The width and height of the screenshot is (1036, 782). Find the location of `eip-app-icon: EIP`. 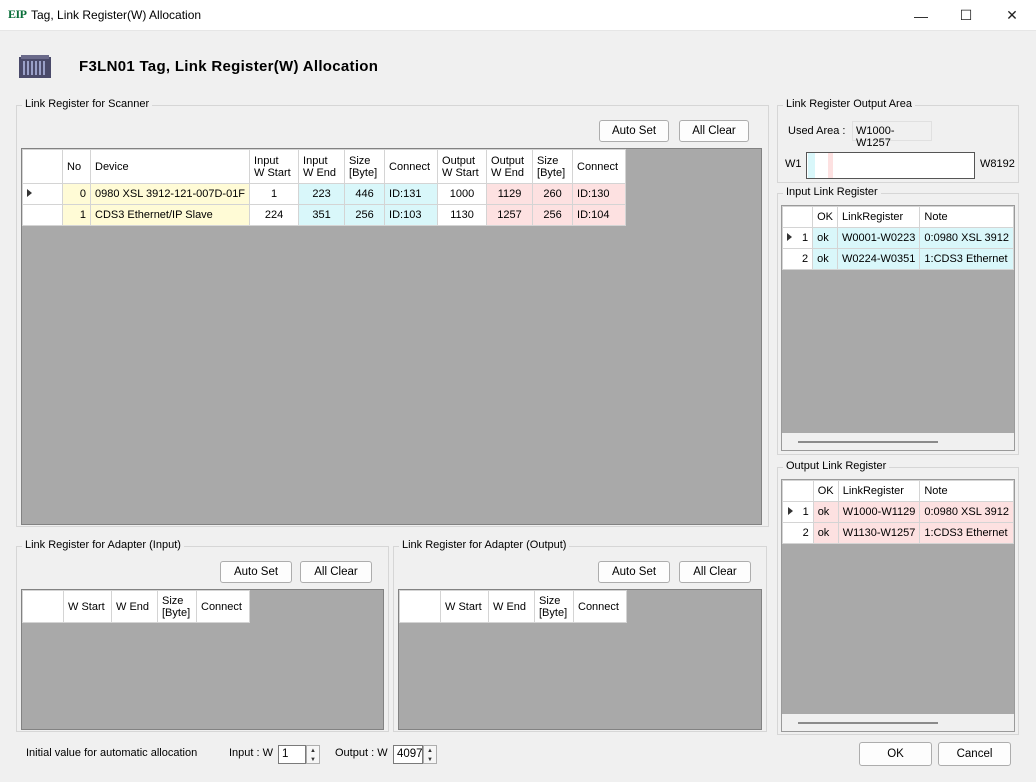

eip-app-icon: EIP is located at coordinates (17, 14).